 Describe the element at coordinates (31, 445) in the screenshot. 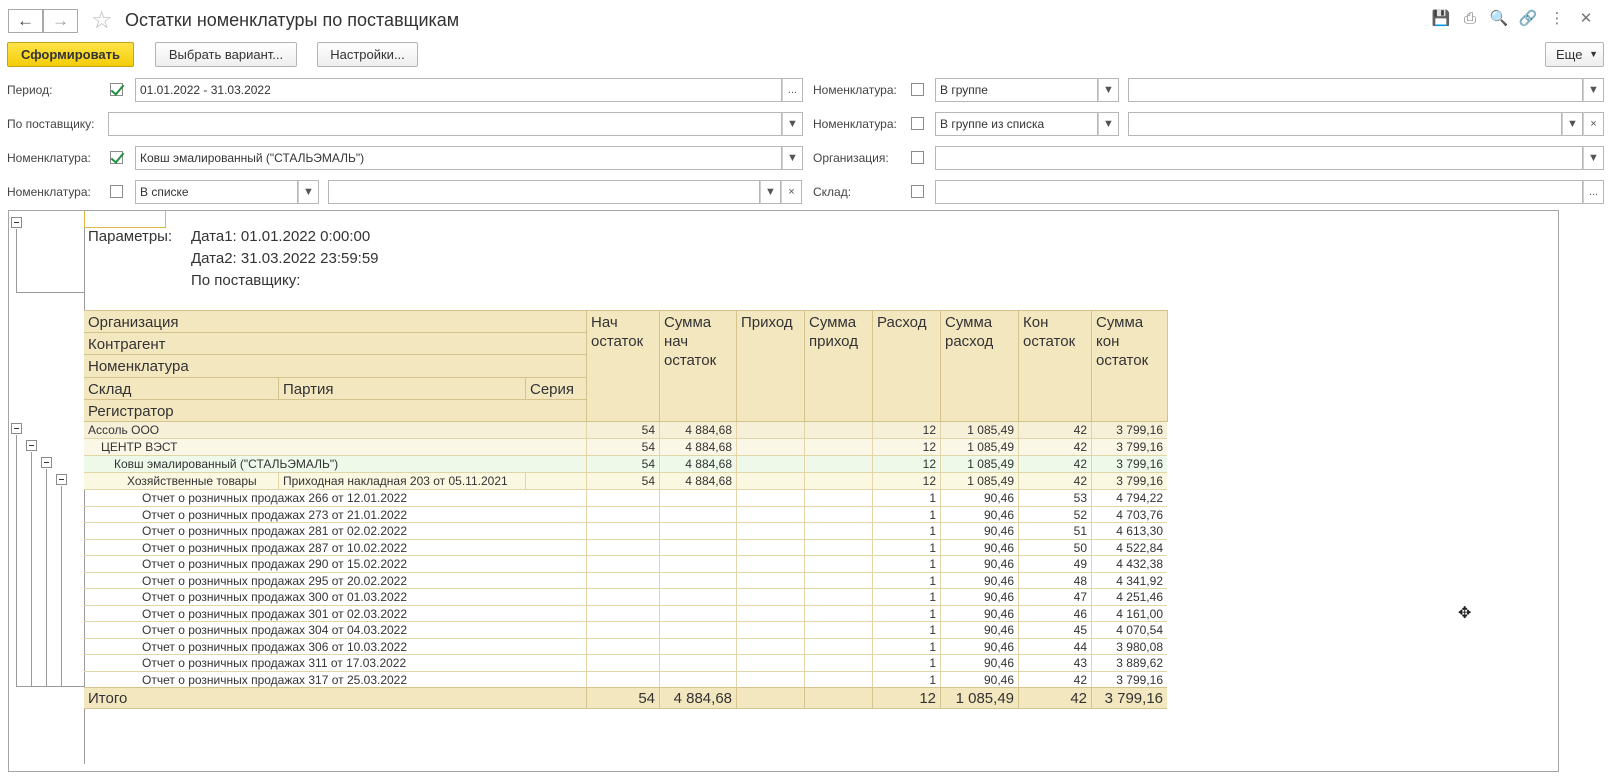

I see `collapse-level2-toggle` at that location.